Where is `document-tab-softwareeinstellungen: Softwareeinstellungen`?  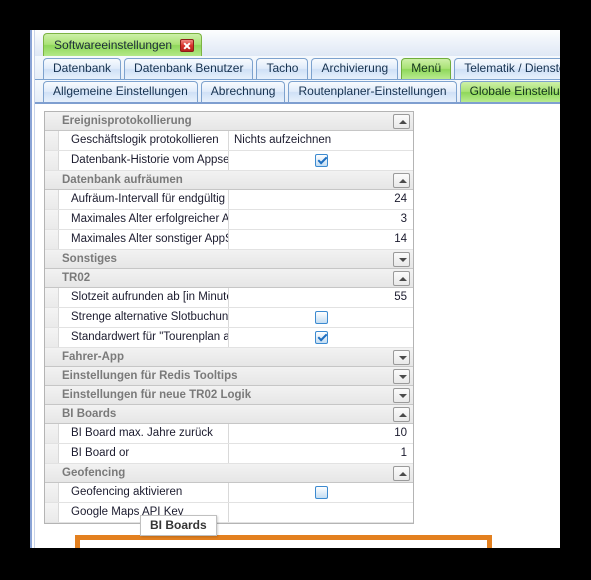
document-tab-softwareeinstellungen: Softwareeinstellungen is located at coordinates (123, 44).